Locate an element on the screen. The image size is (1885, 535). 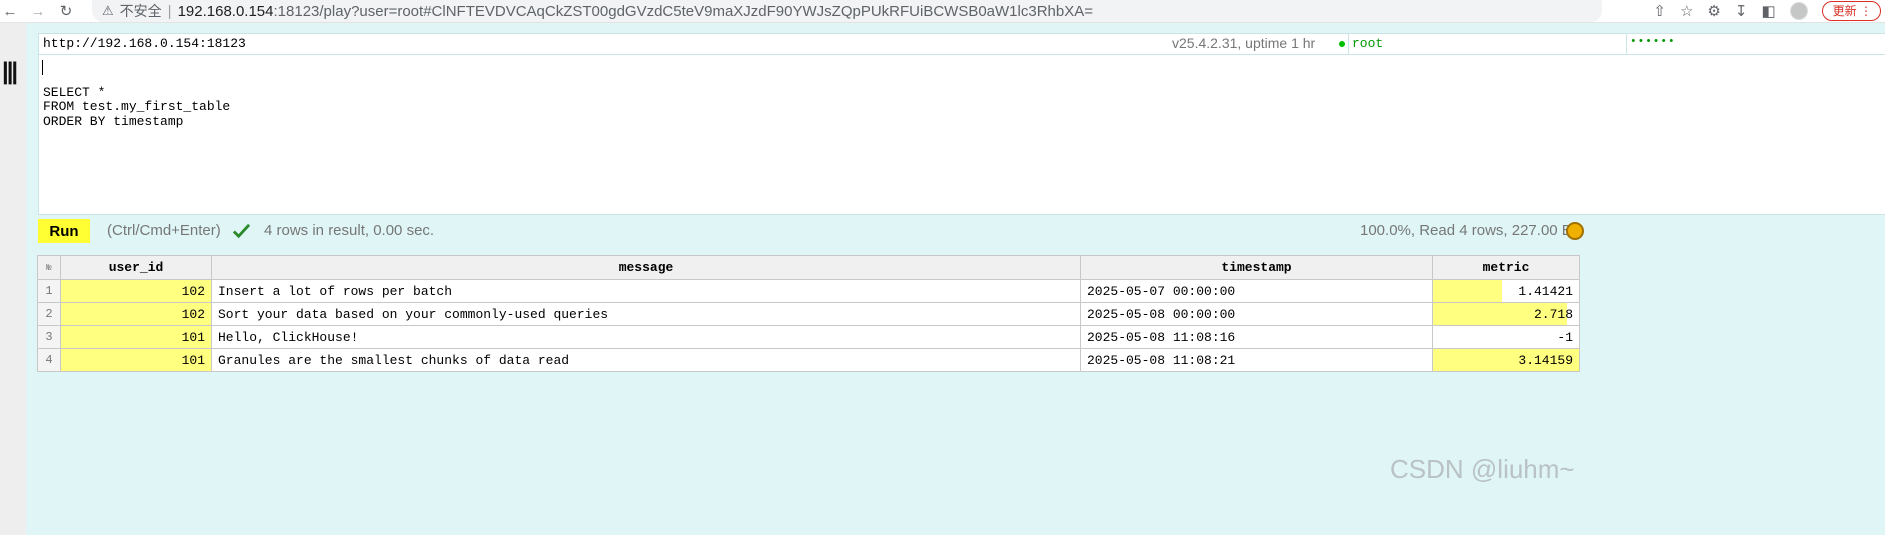
result-info: 4 rows in result, 0.00 sec. is located at coordinates (349, 230).